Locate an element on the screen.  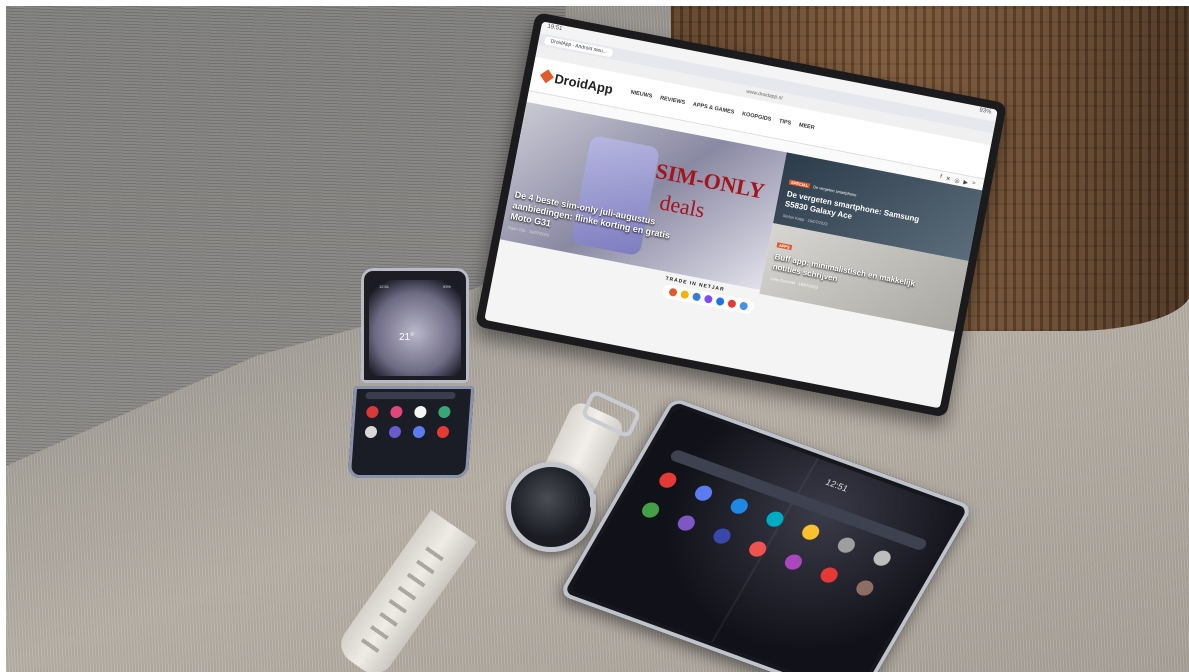
watch-strap-bottom is located at coordinates (405, 590).